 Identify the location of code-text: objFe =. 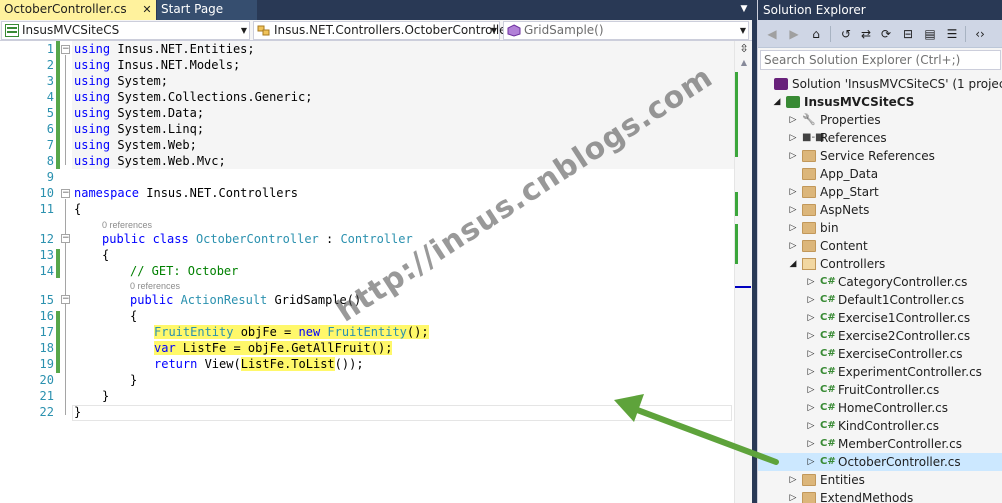
(266, 332).